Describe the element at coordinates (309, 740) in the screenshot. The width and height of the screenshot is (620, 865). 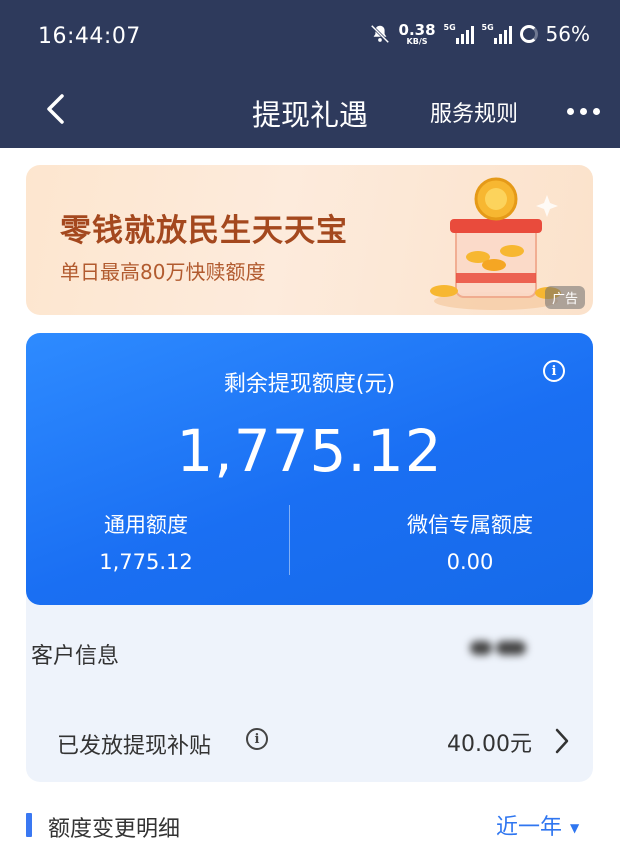
I see `subsidy-row: 已发放提现补贴 i 40.00元` at that location.